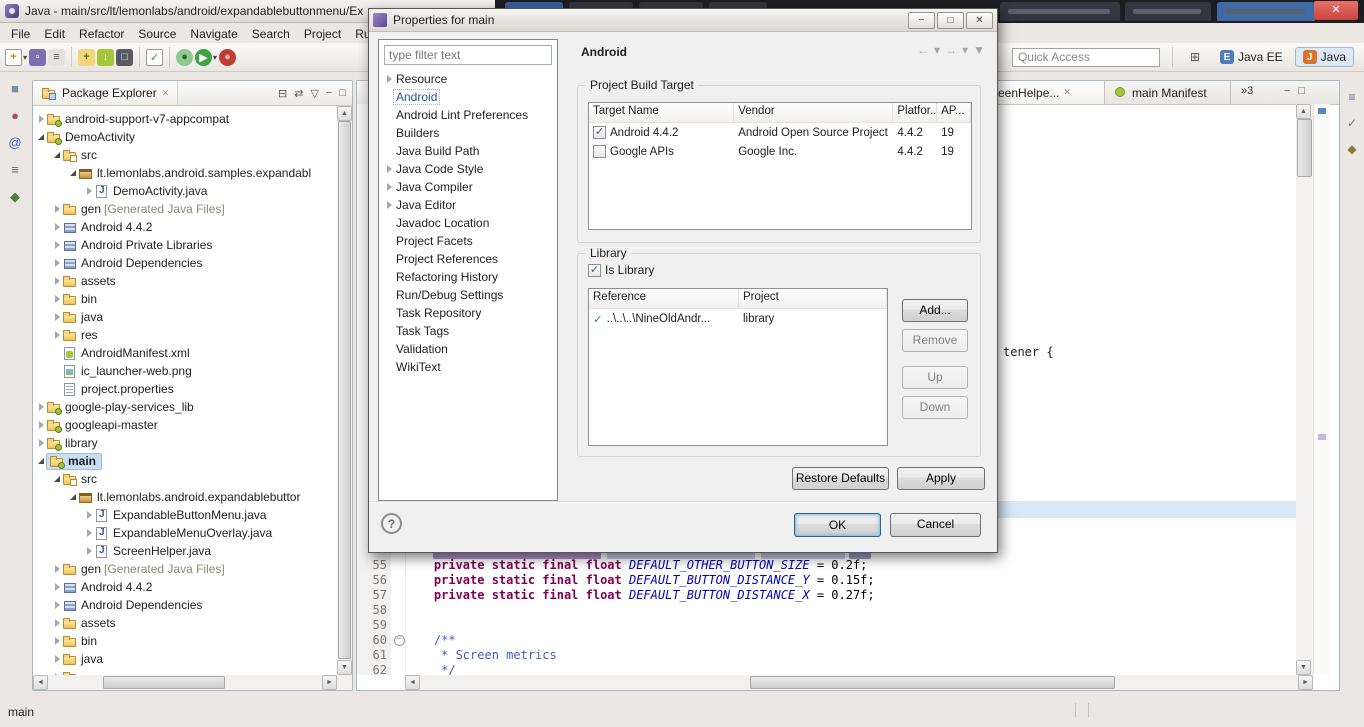 This screenshot has width=1364, height=727. Describe the element at coordinates (322, 34) in the screenshot. I see `menu-item-project: Project` at that location.